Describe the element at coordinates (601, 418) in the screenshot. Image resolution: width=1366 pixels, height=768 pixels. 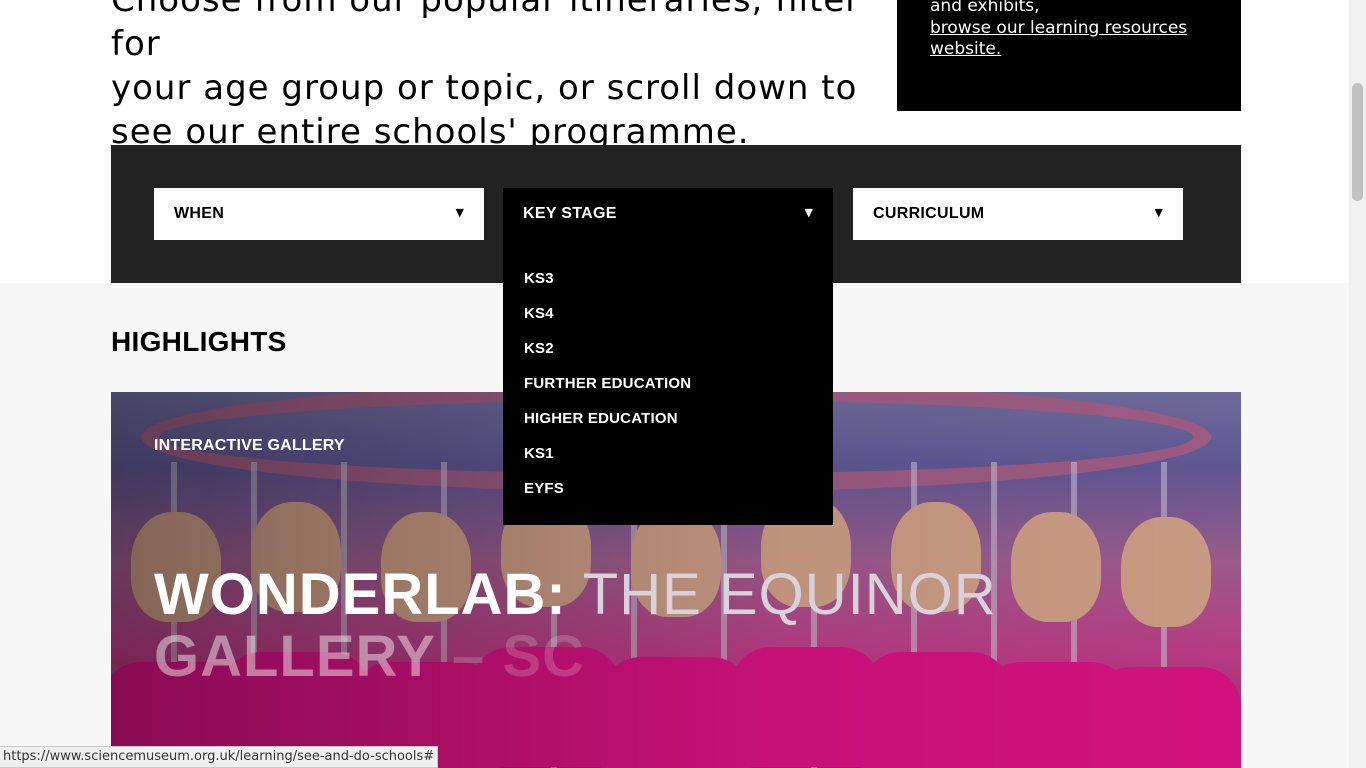
I see `key-stage-option: HIGHER EDUCATION` at that location.